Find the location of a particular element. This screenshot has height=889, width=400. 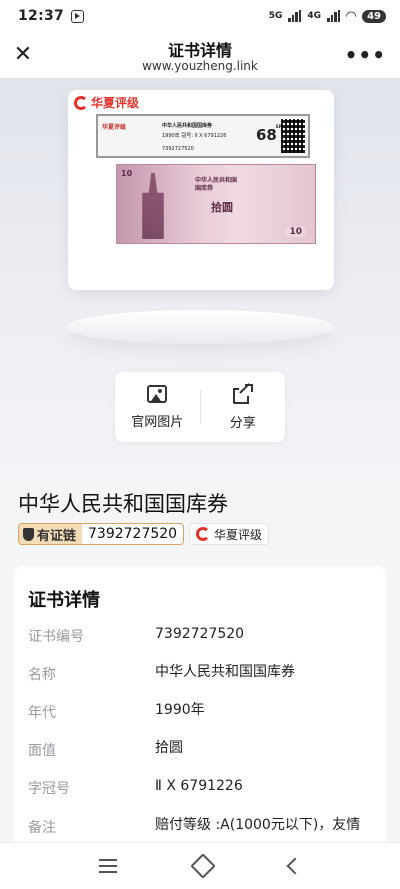

media-notification-icon is located at coordinates (78, 16).